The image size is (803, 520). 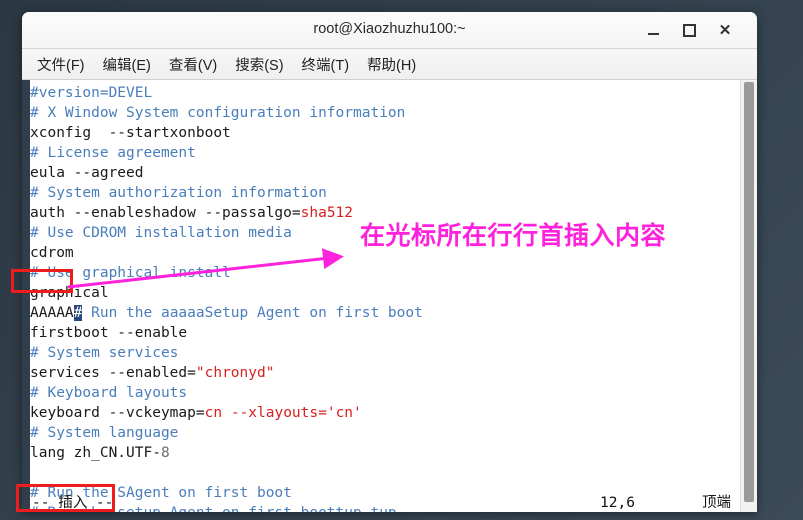 I want to click on editor-line: services --enabled="chronyd", so click(x=382, y=373).